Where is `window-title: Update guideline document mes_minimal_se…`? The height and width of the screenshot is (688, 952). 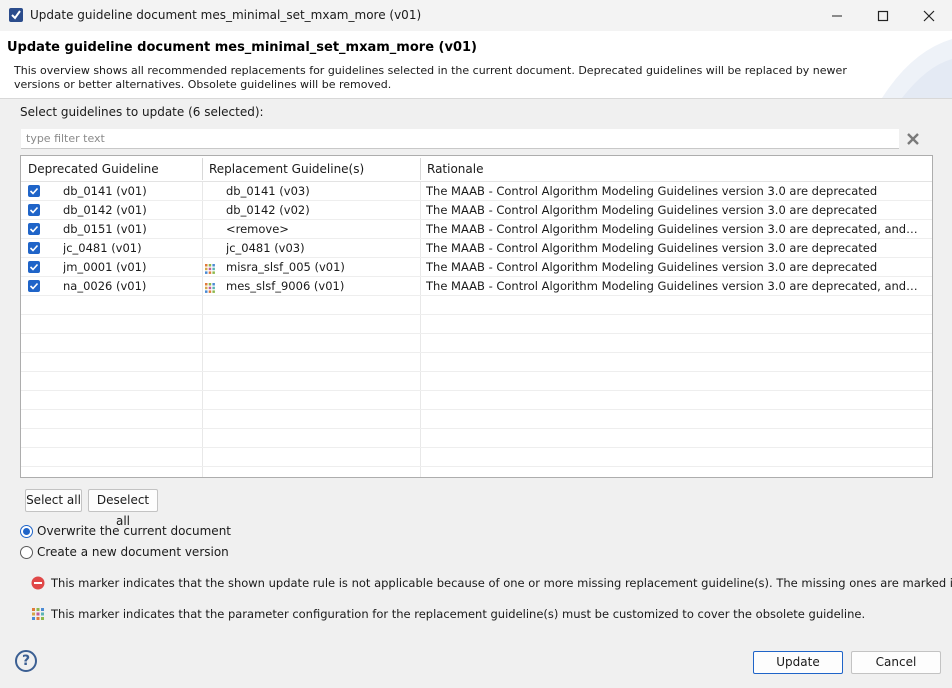
window-title: Update guideline document mes_minimal_se… is located at coordinates (226, 15).